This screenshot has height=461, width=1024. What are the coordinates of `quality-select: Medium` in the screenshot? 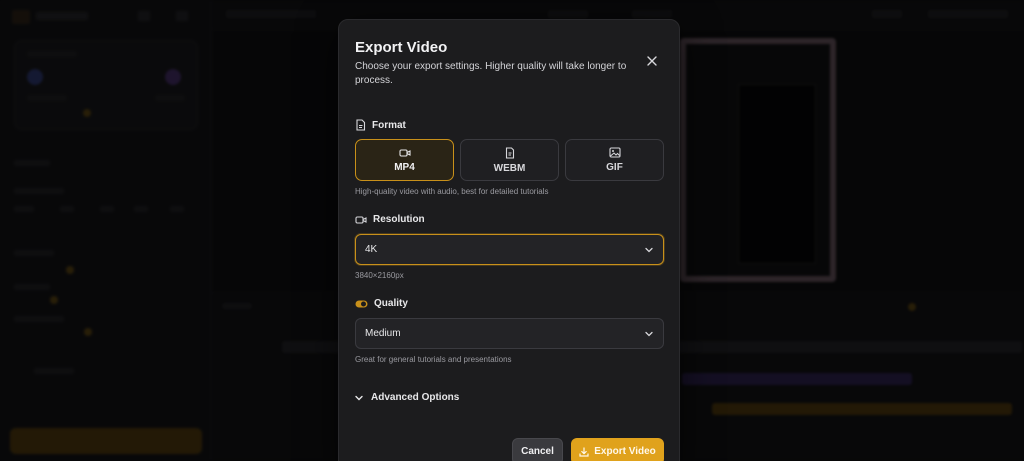 It's located at (509, 333).